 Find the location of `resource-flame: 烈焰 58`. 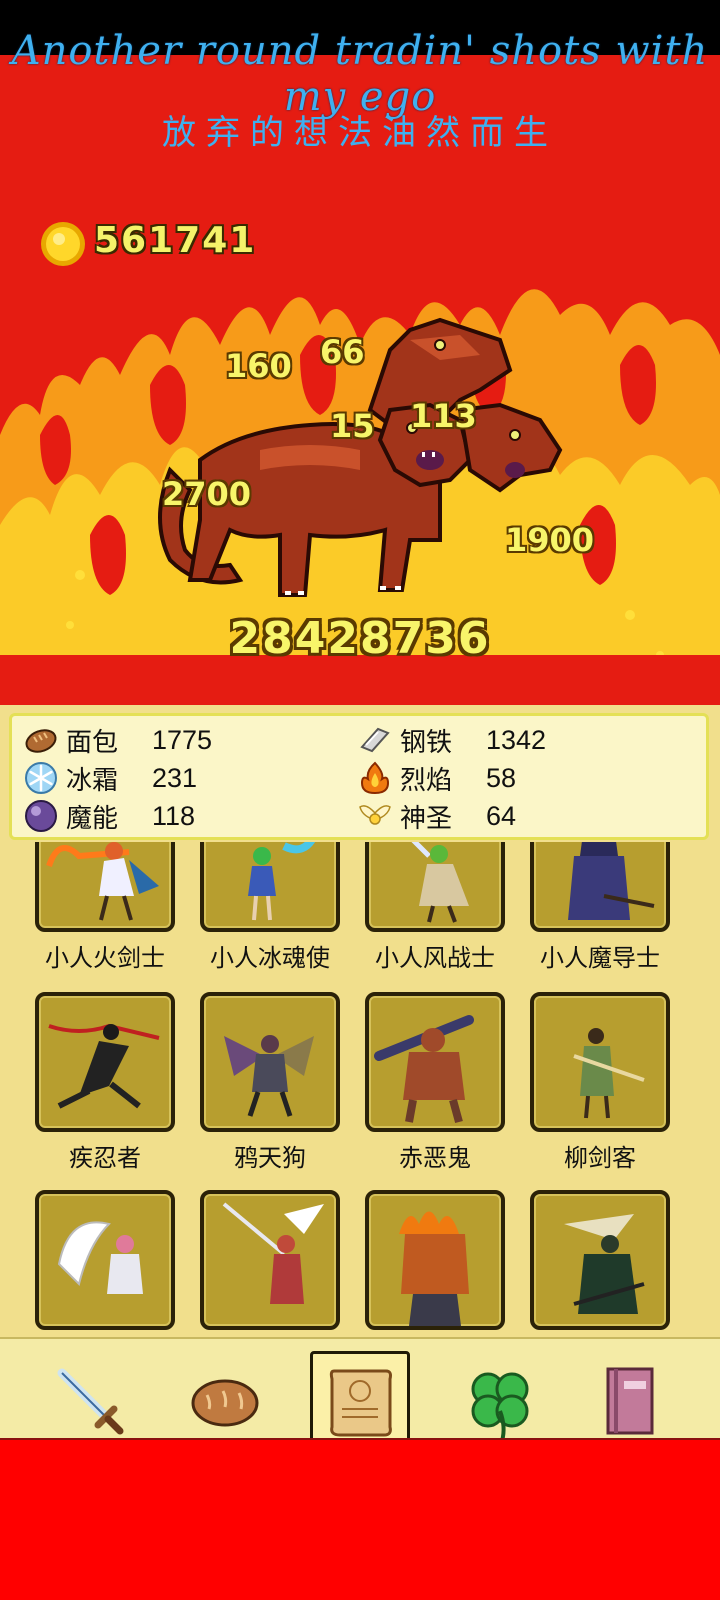

resource-flame: 烈焰 58 is located at coordinates (437, 778).